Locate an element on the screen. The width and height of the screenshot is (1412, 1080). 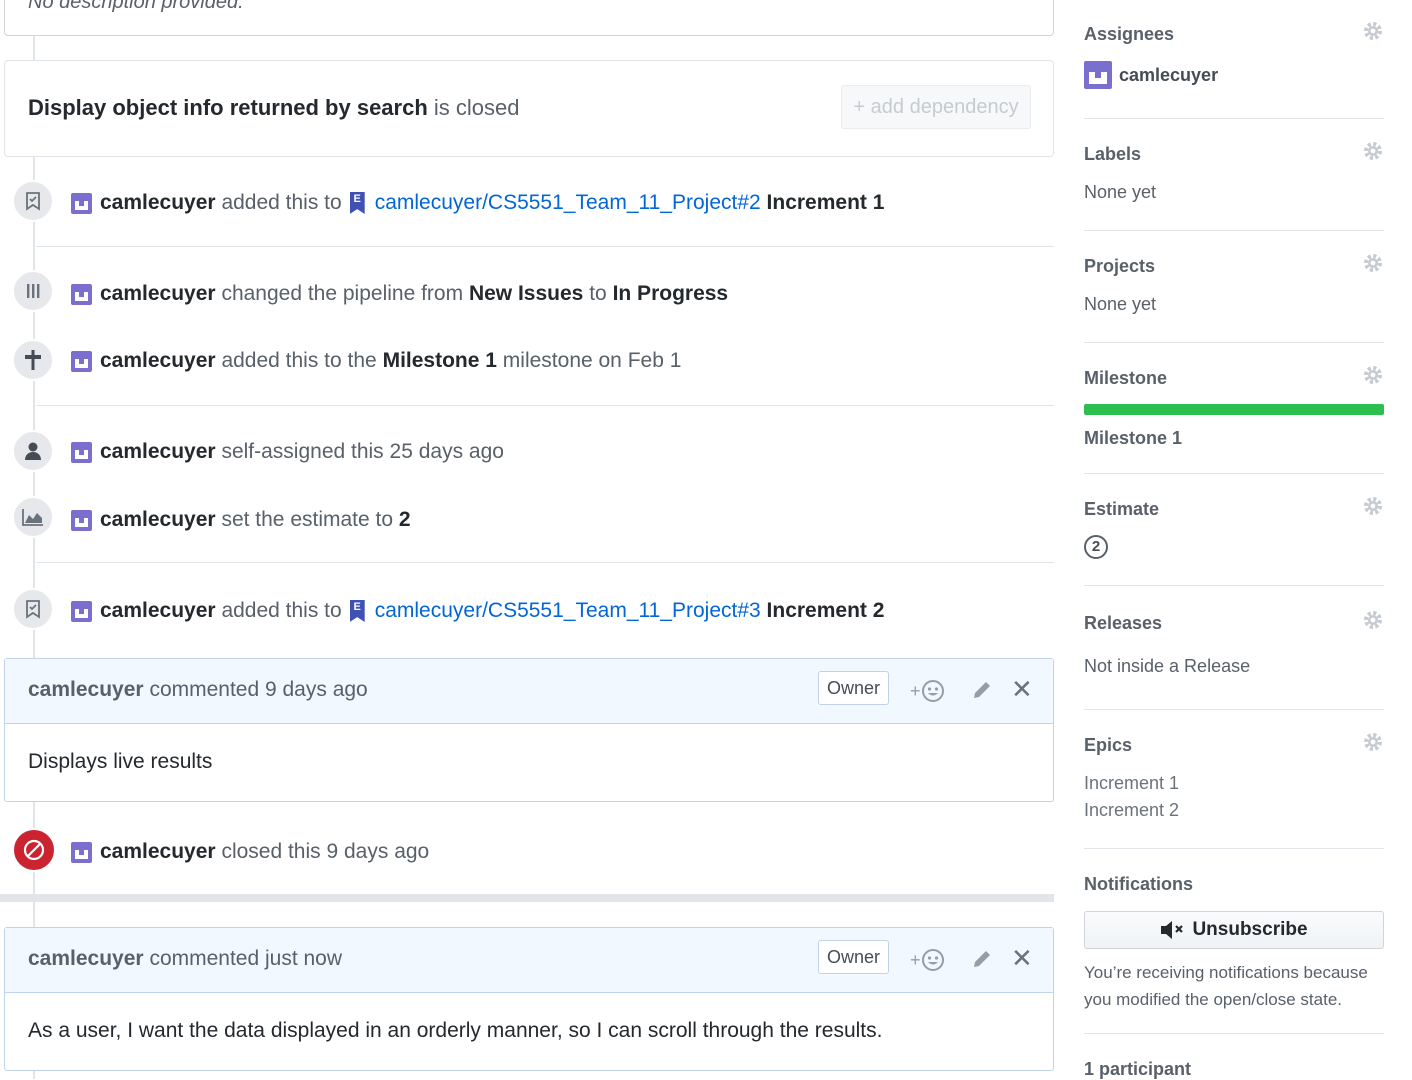
labels-value: None yet is located at coordinates (1120, 192).